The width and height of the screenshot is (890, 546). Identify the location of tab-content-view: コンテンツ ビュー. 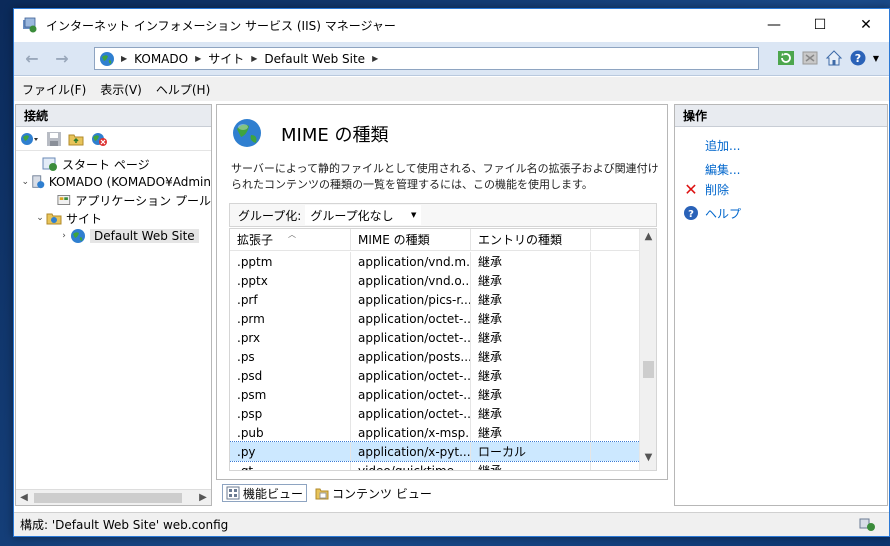
(373, 493).